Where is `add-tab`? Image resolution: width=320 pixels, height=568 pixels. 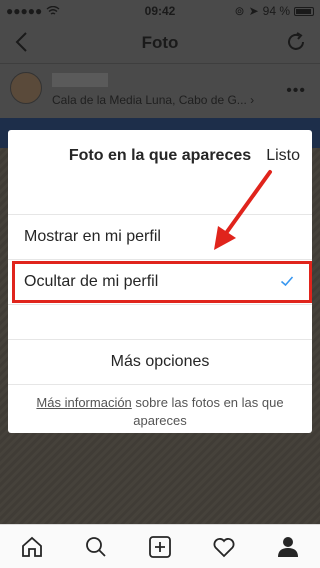
add-tab is located at coordinates (160, 547).